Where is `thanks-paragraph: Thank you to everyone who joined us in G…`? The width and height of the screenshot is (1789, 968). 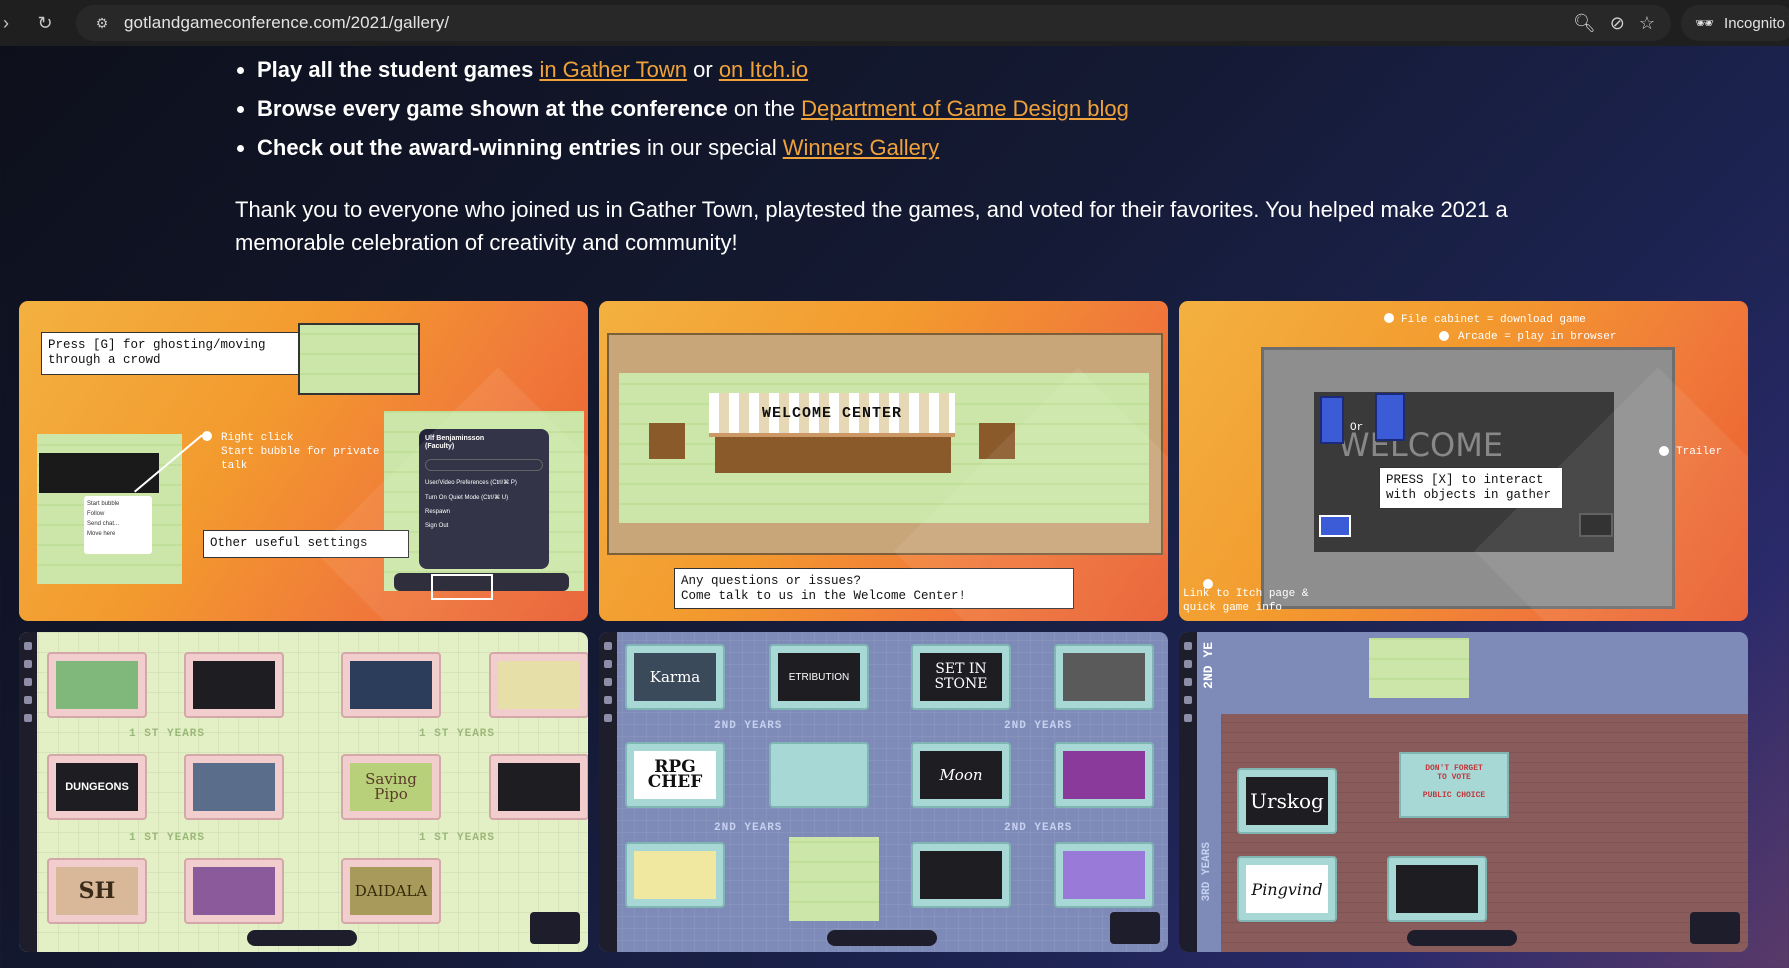
thanks-paragraph: Thank you to everyone who joined us in G… is located at coordinates (871, 226).